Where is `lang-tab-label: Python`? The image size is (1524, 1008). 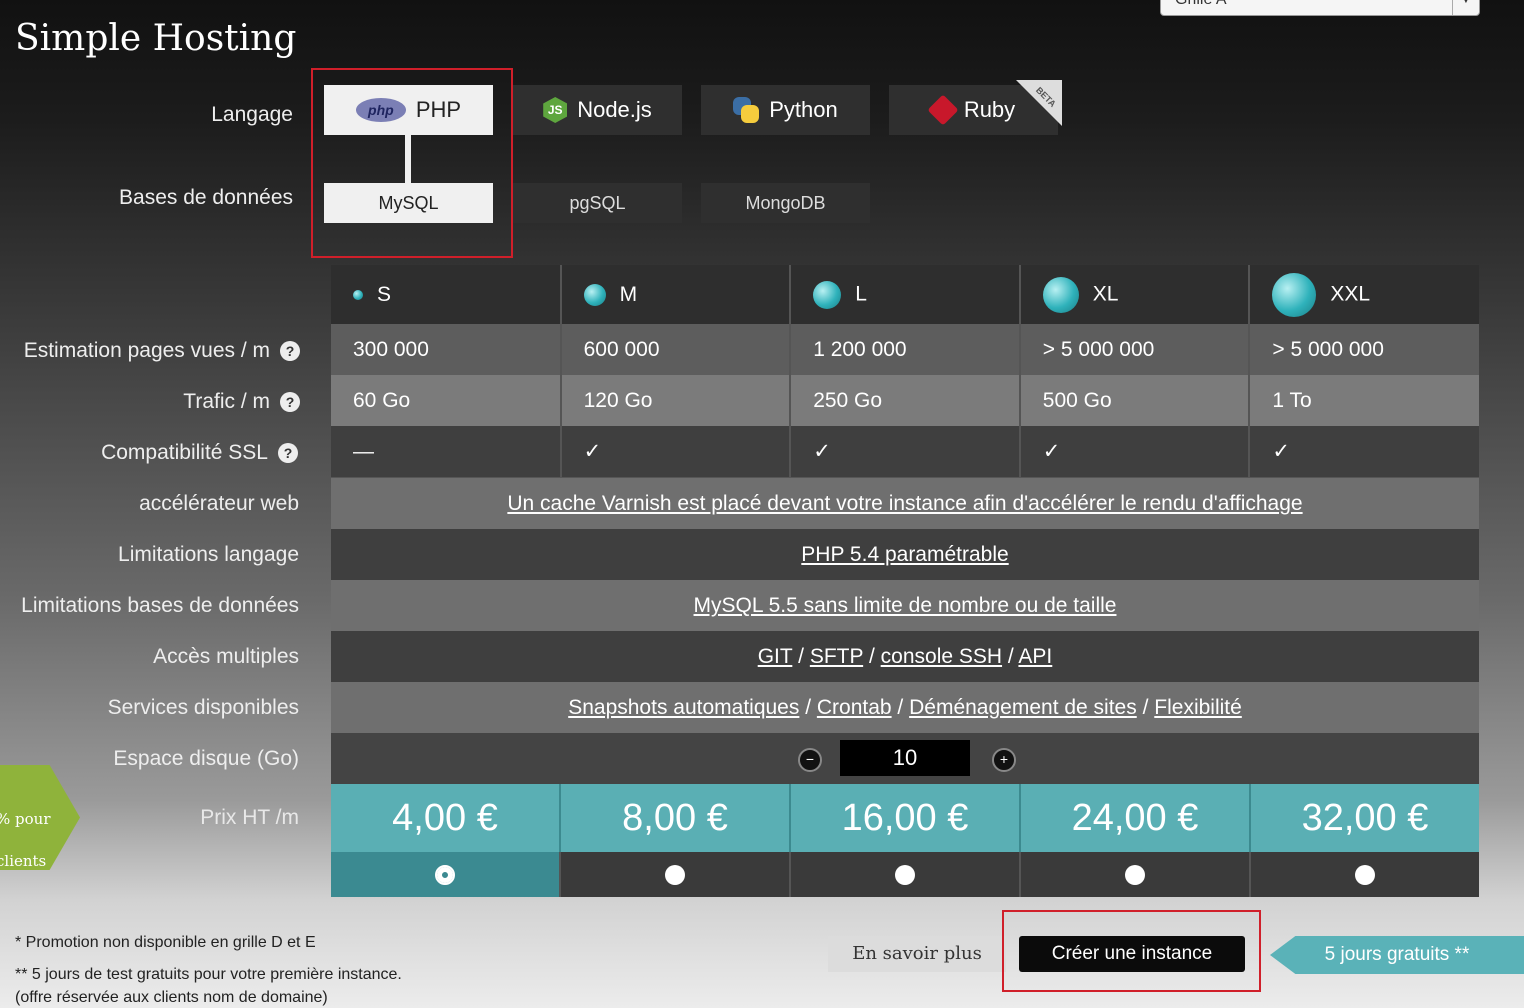
lang-tab-label: Python is located at coordinates (803, 109).